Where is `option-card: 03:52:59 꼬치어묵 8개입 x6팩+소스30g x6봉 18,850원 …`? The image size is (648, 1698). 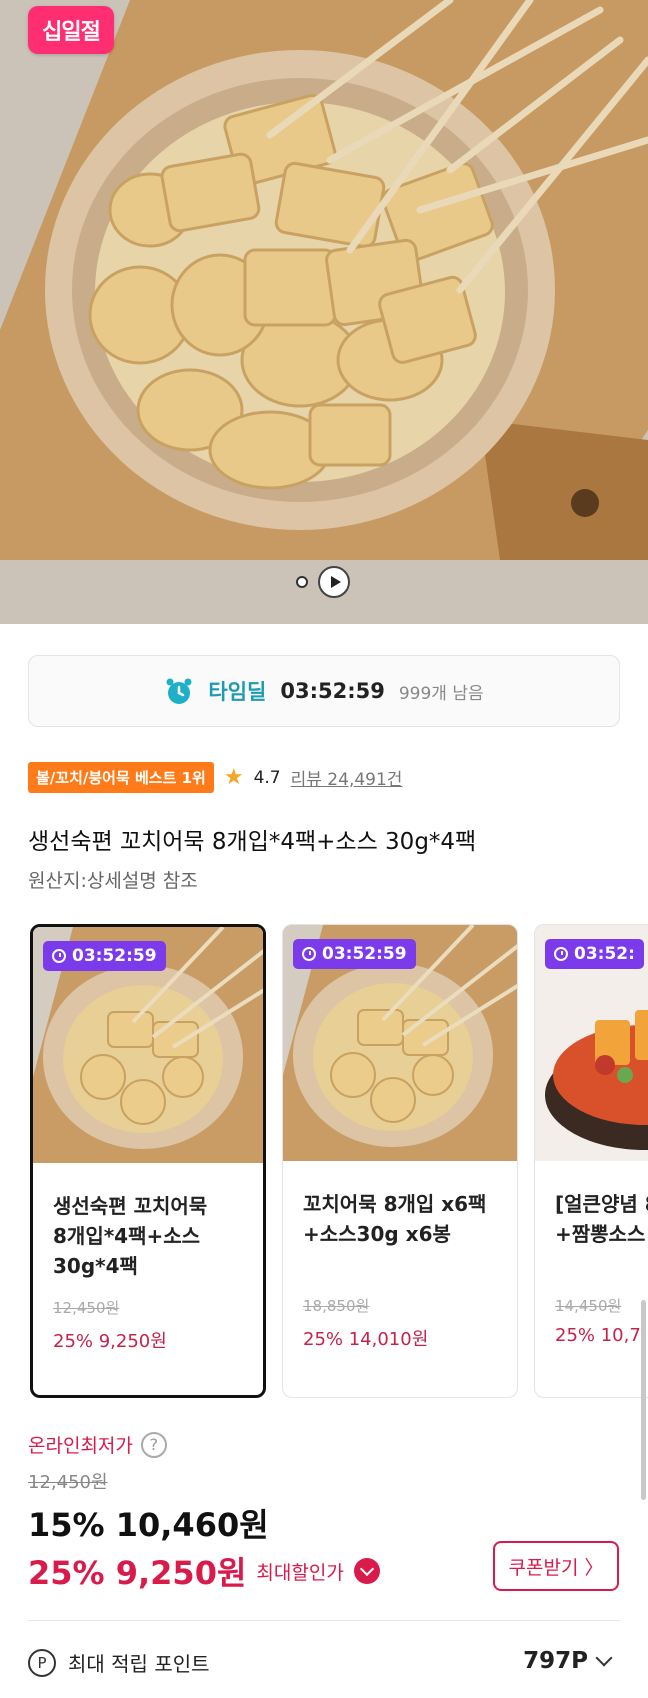 option-card: 03:52:59 꼬치어묵 8개입 x6팩+소스30g x6봉 18,850원 … is located at coordinates (400, 1161).